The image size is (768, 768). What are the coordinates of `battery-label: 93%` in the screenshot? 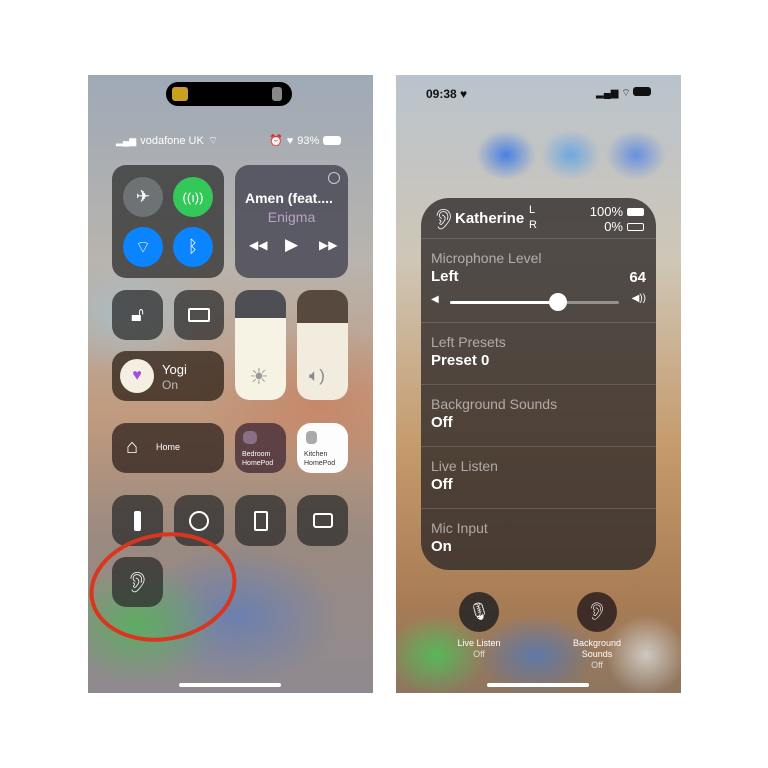 It's located at (308, 140).